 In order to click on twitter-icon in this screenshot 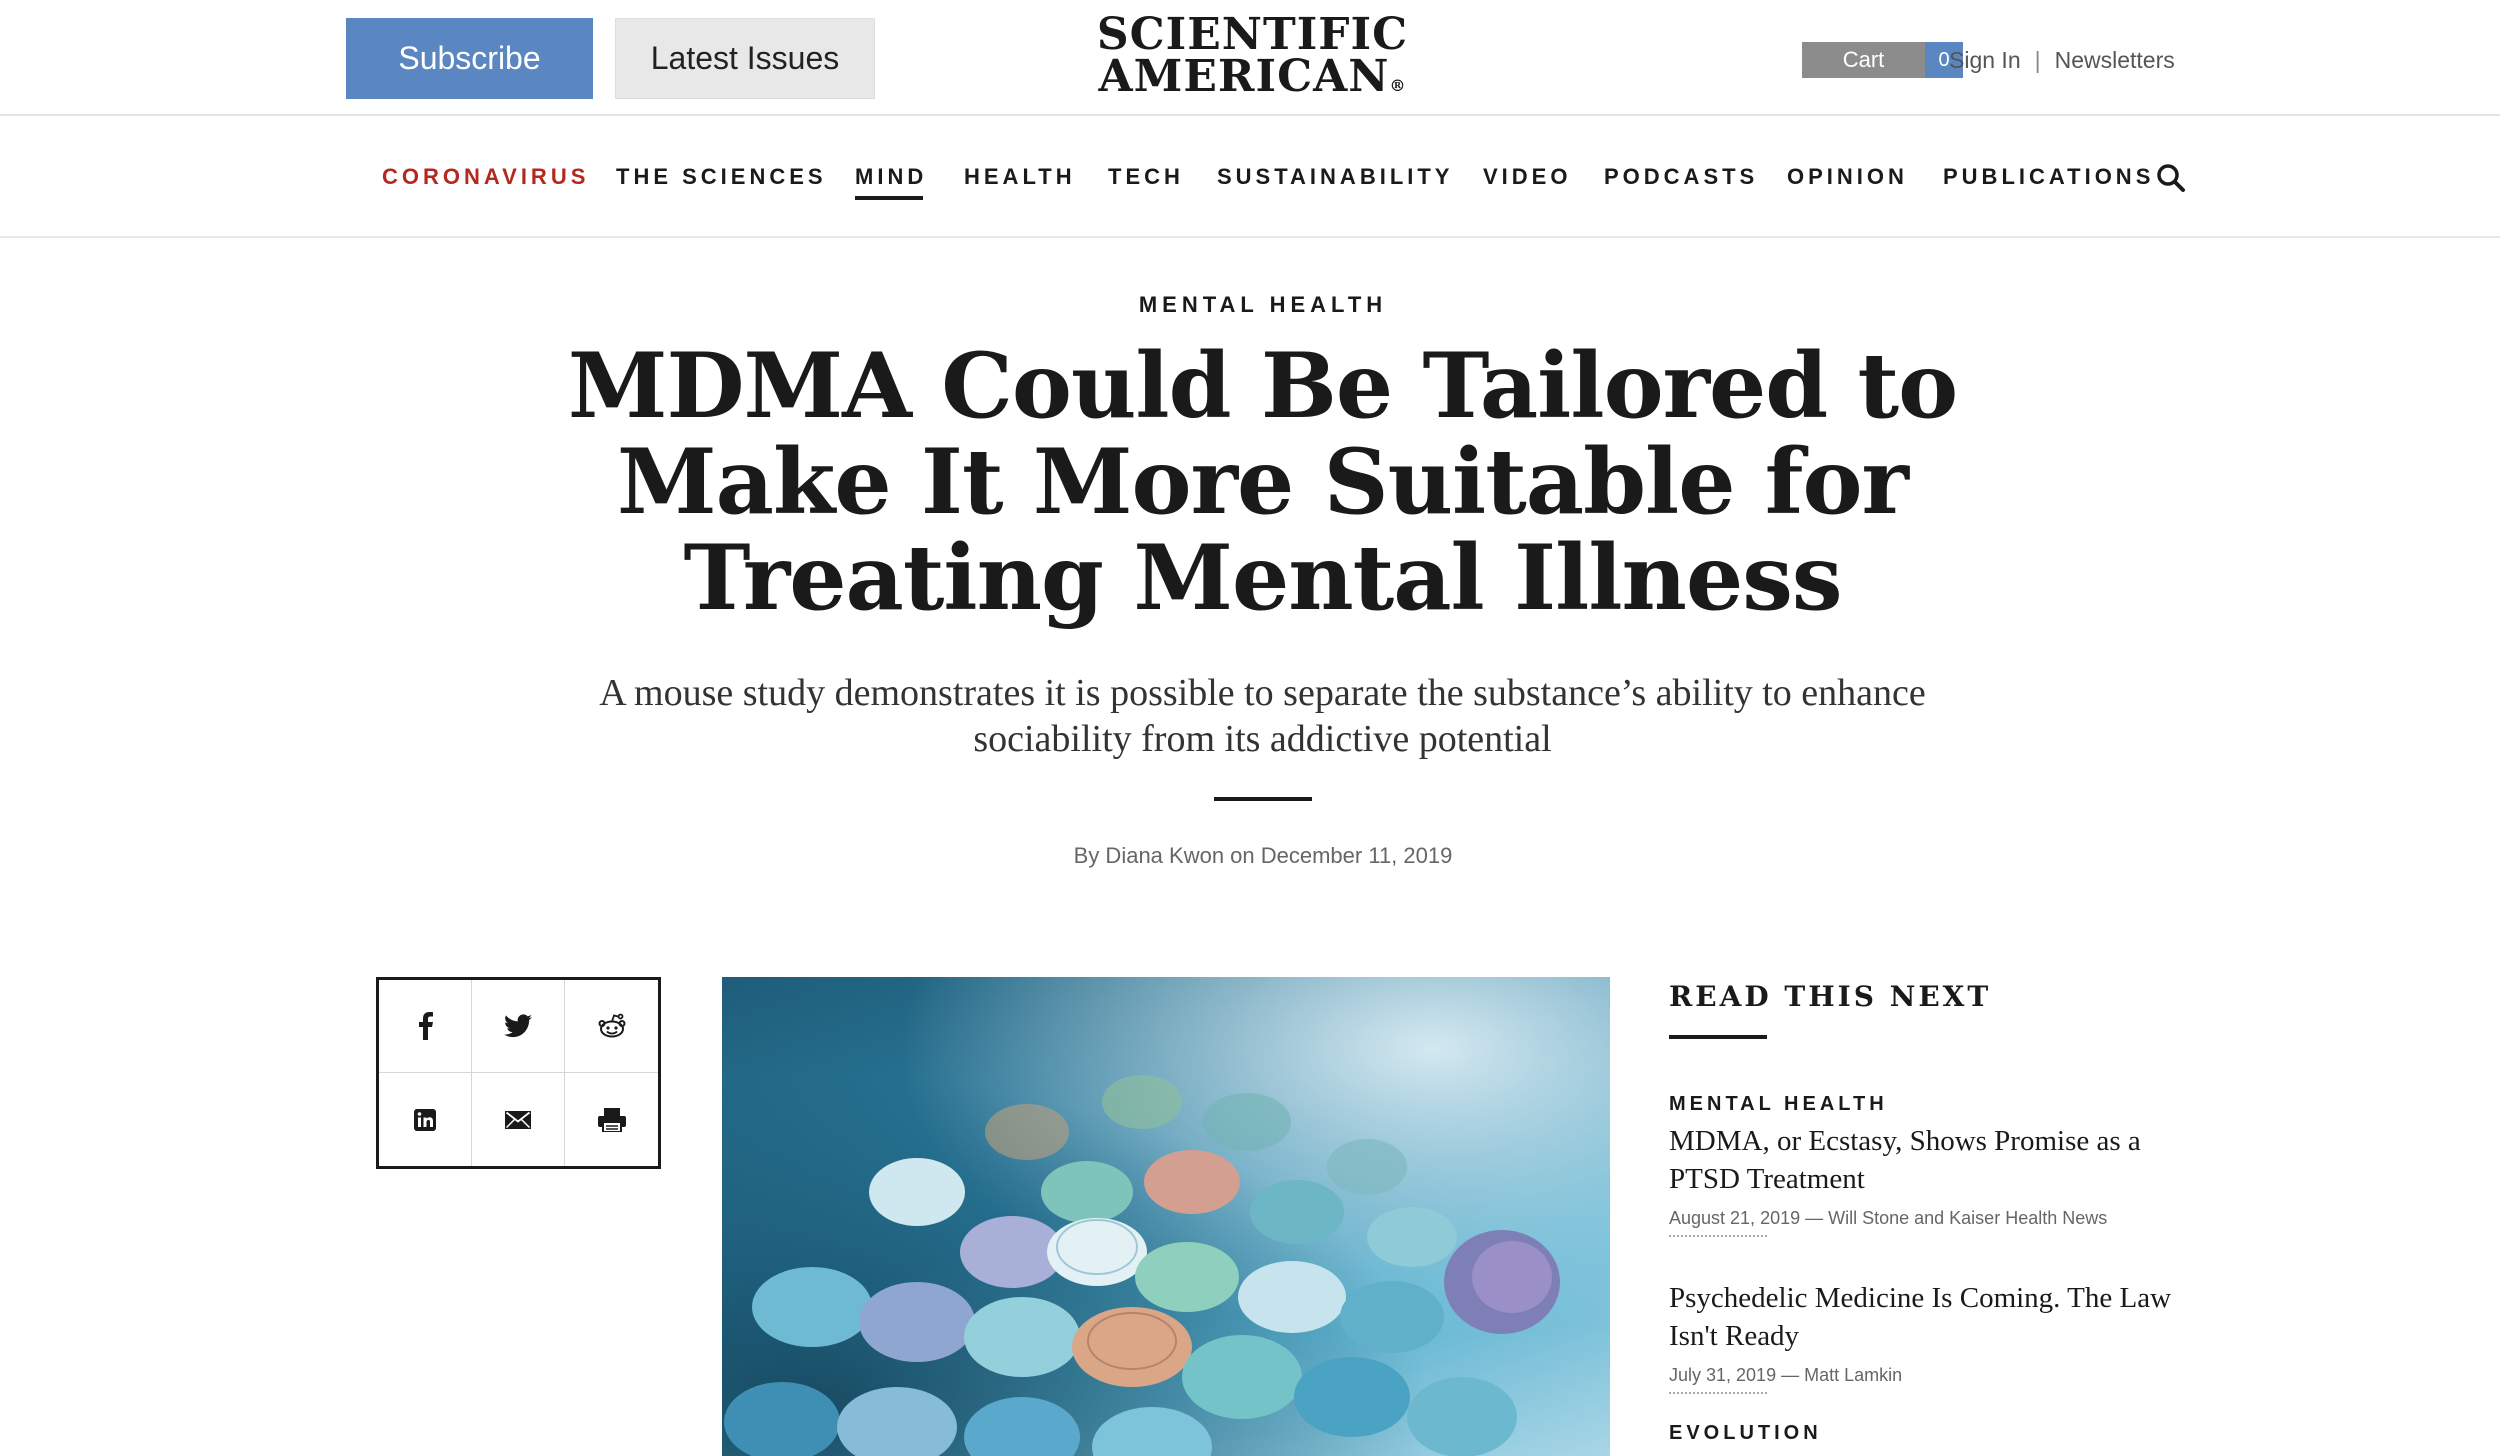, I will do `click(518, 1026)`.